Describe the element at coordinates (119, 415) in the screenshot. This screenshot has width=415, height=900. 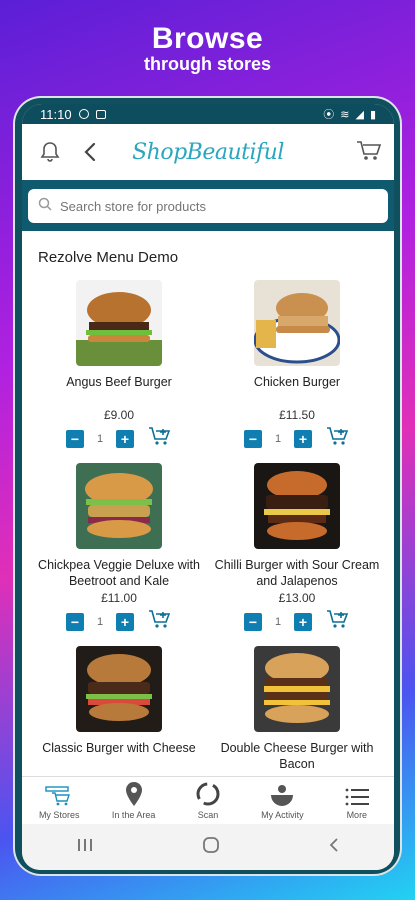
I see `product-price: £9.00` at that location.